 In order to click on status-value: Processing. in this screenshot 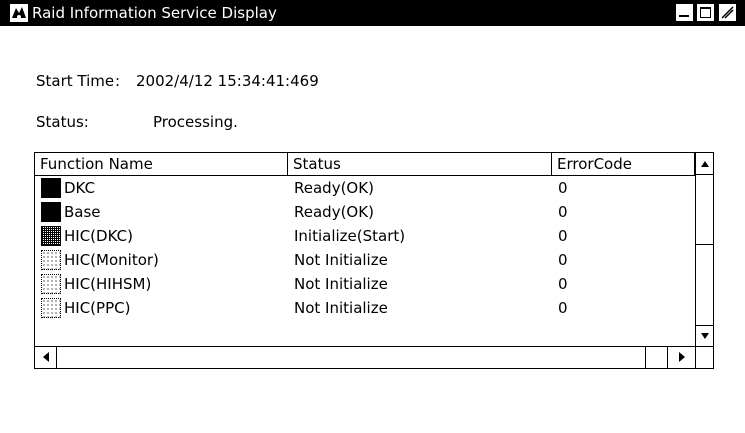, I will do `click(195, 122)`.